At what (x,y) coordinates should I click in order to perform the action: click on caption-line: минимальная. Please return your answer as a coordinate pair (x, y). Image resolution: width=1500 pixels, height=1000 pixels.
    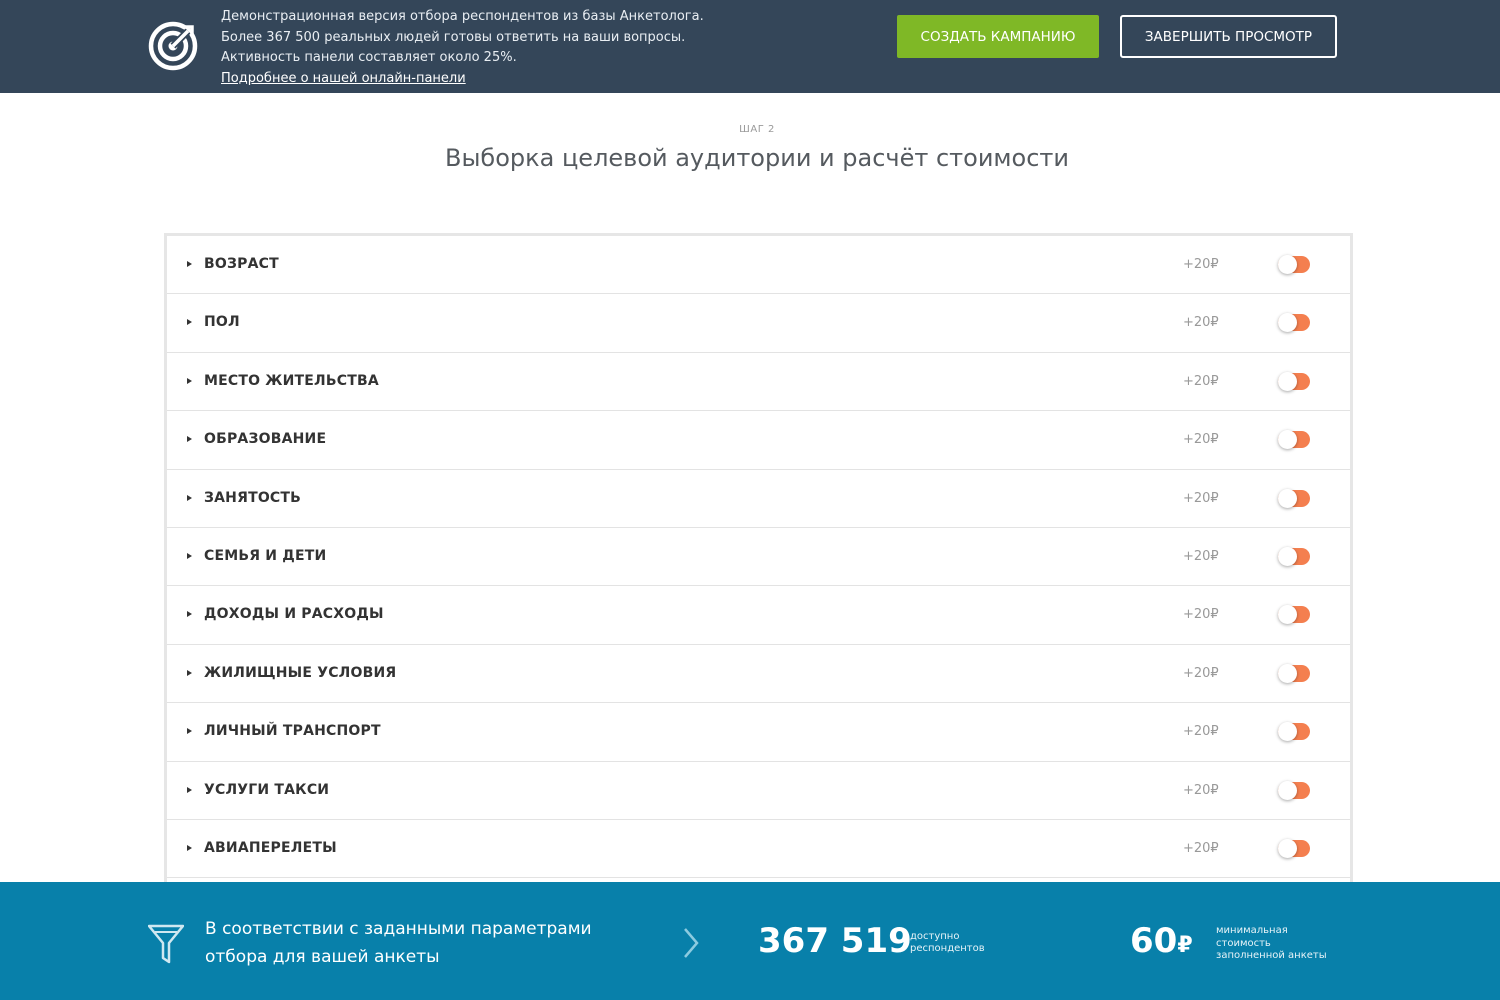
    Looking at the image, I should click on (1252, 930).